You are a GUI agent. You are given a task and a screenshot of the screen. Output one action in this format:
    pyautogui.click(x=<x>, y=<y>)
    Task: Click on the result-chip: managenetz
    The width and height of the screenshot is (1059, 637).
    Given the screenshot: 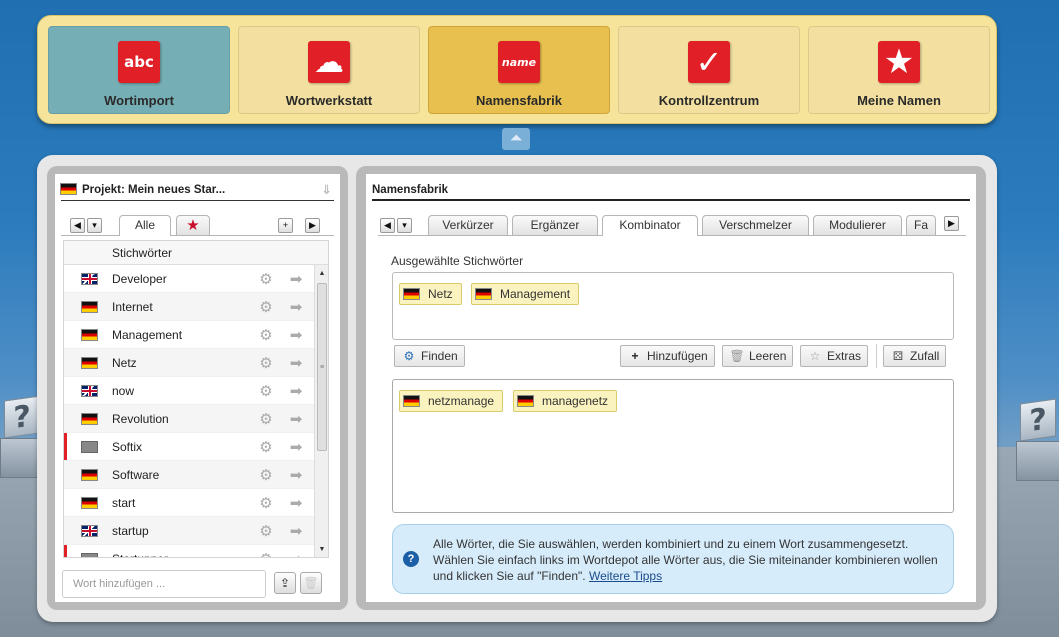 What is the action you would take?
    pyautogui.click(x=565, y=401)
    